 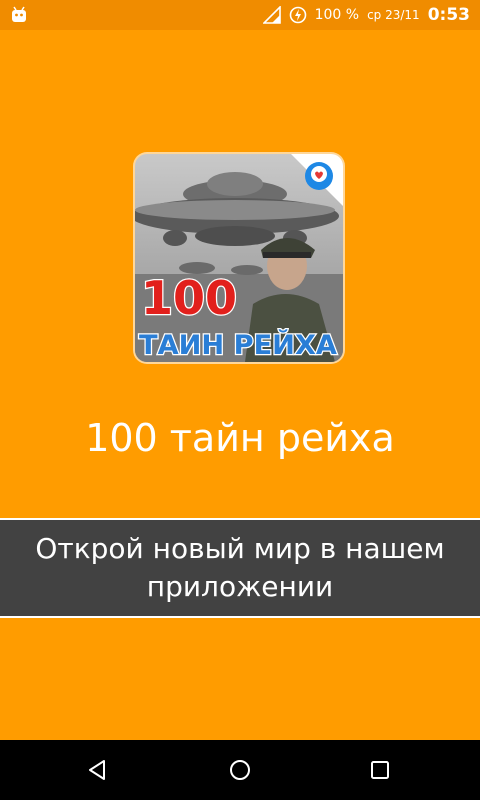 What do you see at coordinates (271, 15) in the screenshot?
I see `signal-icon` at bounding box center [271, 15].